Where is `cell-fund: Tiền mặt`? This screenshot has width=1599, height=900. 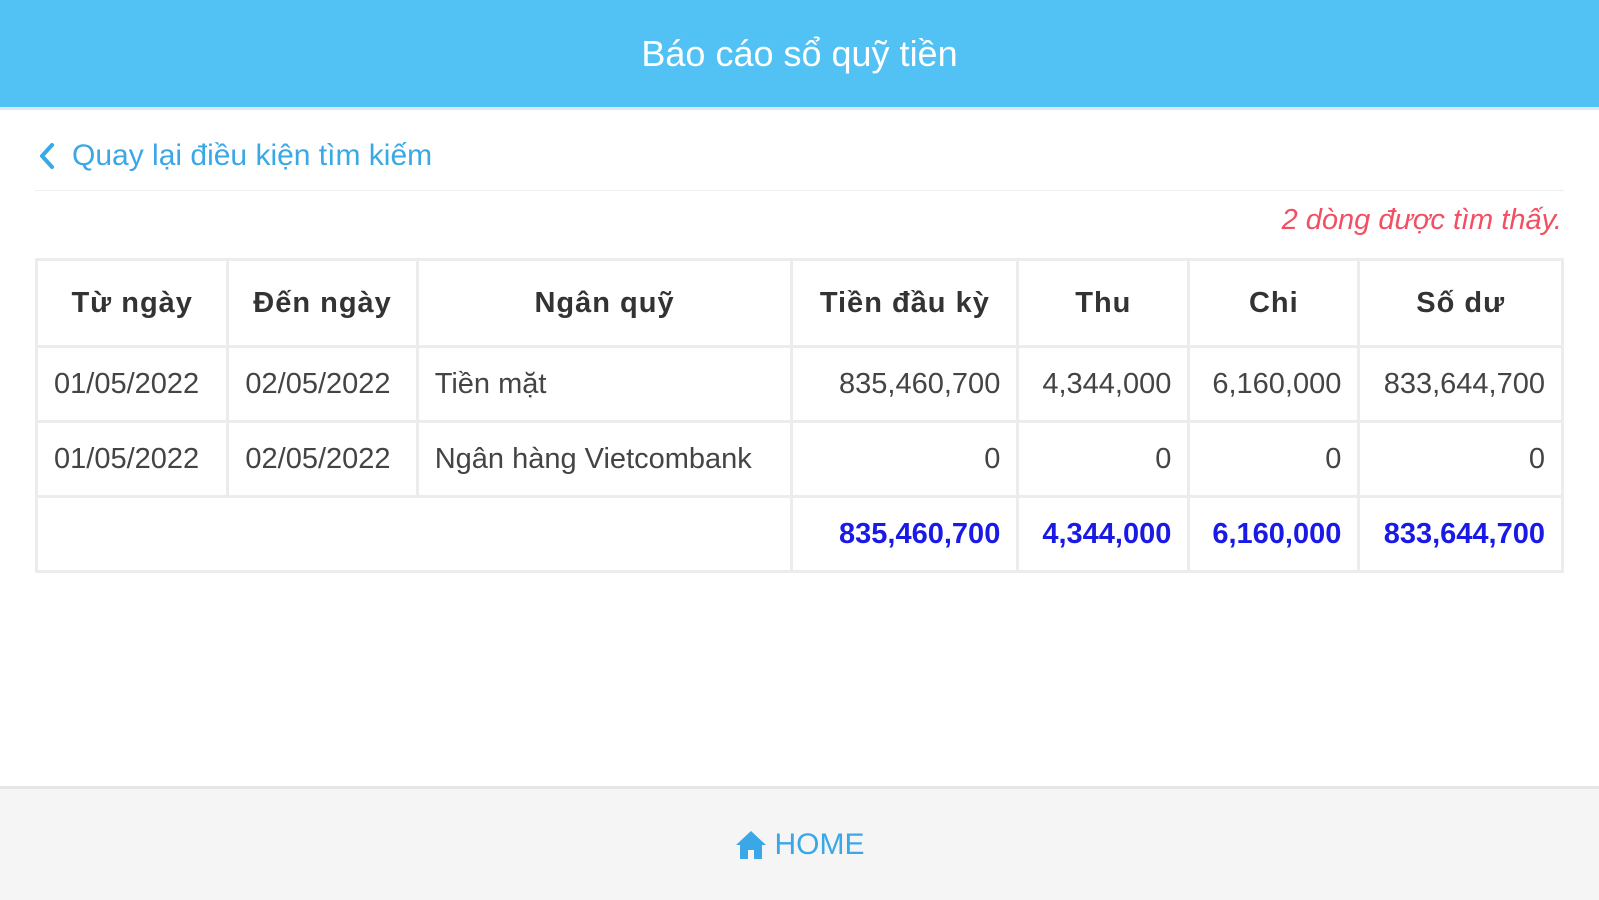
cell-fund: Tiền mặt is located at coordinates (604, 384).